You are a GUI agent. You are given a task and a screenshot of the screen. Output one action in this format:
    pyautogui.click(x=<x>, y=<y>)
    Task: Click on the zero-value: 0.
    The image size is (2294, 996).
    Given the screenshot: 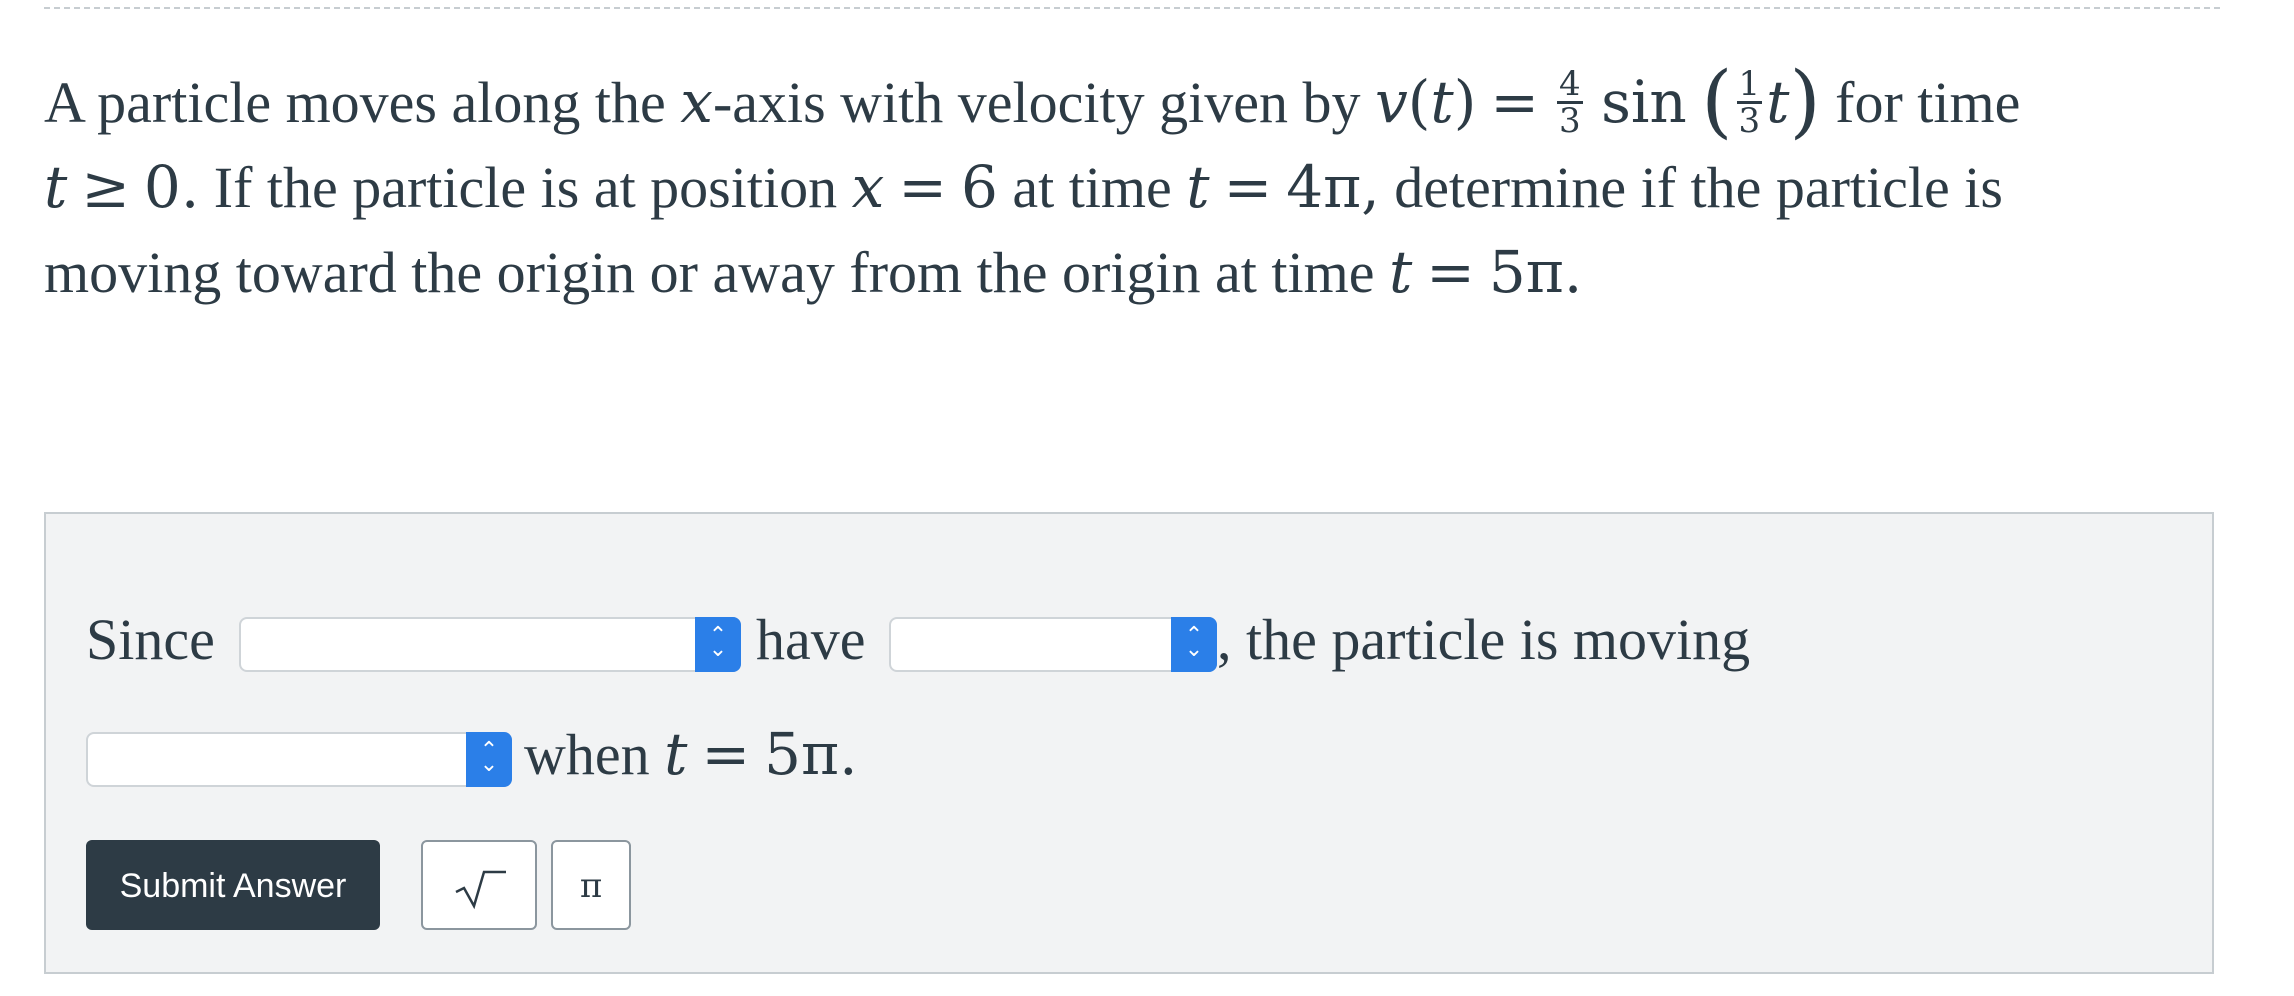 What is the action you would take?
    pyautogui.click(x=171, y=187)
    